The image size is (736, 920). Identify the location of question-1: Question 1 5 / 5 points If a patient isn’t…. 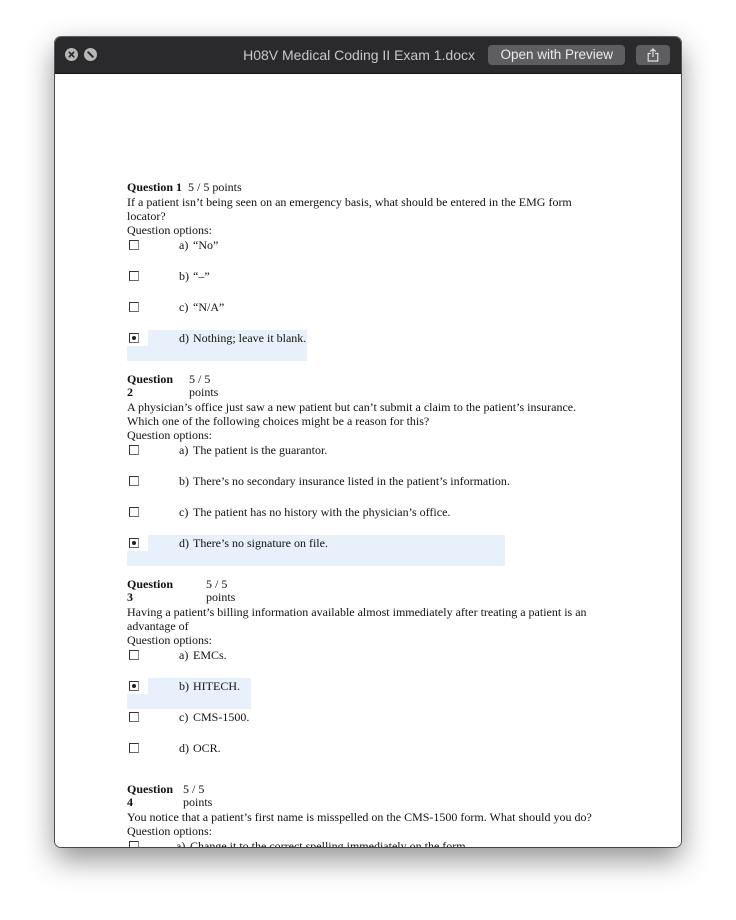
(362, 270).